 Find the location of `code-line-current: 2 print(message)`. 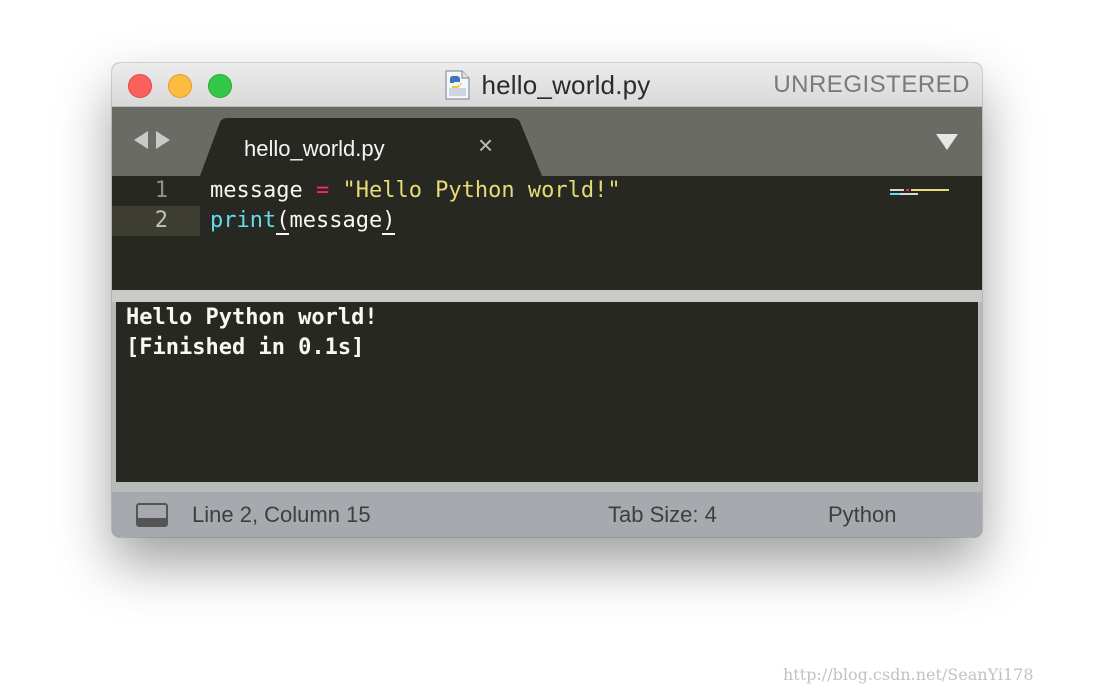

code-line-current: 2 print(message) is located at coordinates (547, 221).